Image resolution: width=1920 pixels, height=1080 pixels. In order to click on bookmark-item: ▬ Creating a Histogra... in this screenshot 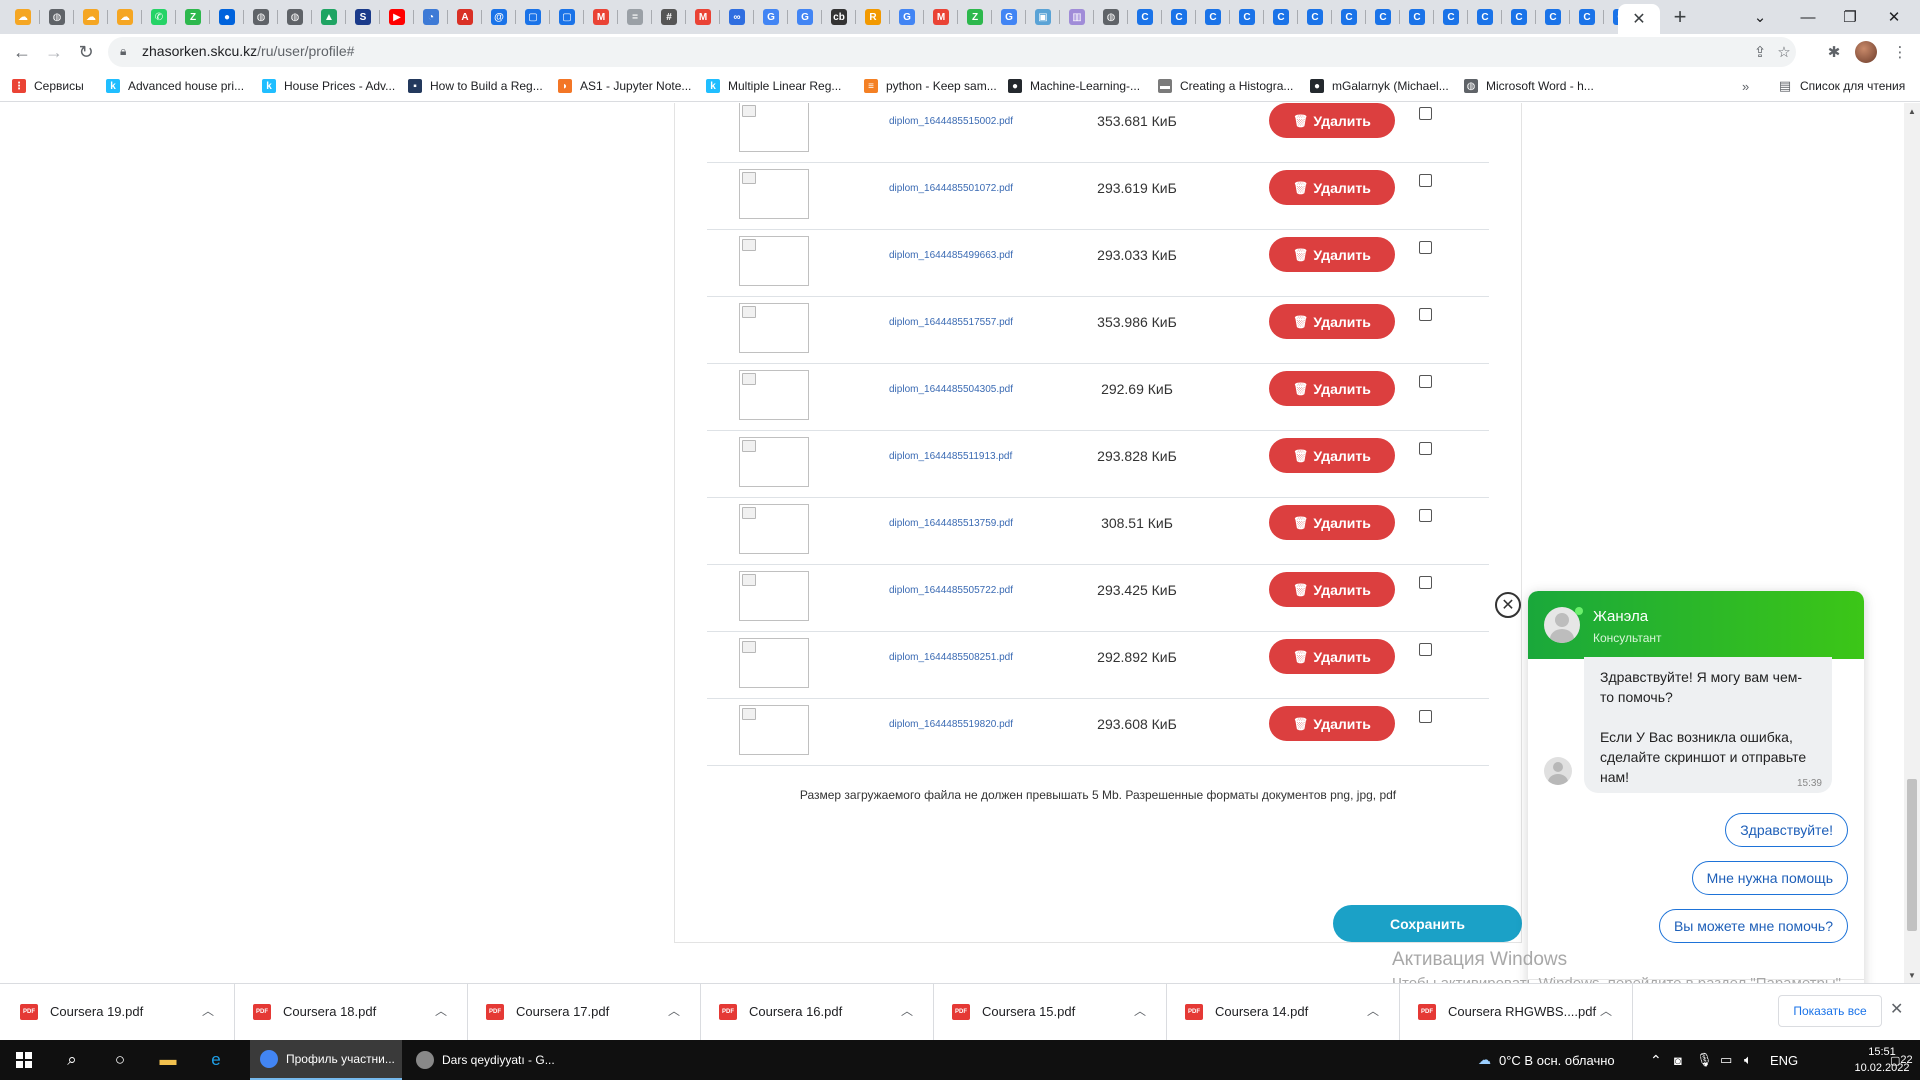, I will do `click(1225, 86)`.